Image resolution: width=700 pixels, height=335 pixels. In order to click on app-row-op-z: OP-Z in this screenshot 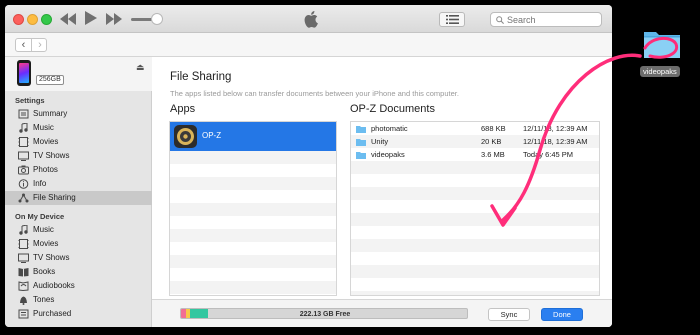, I will do `click(253, 136)`.